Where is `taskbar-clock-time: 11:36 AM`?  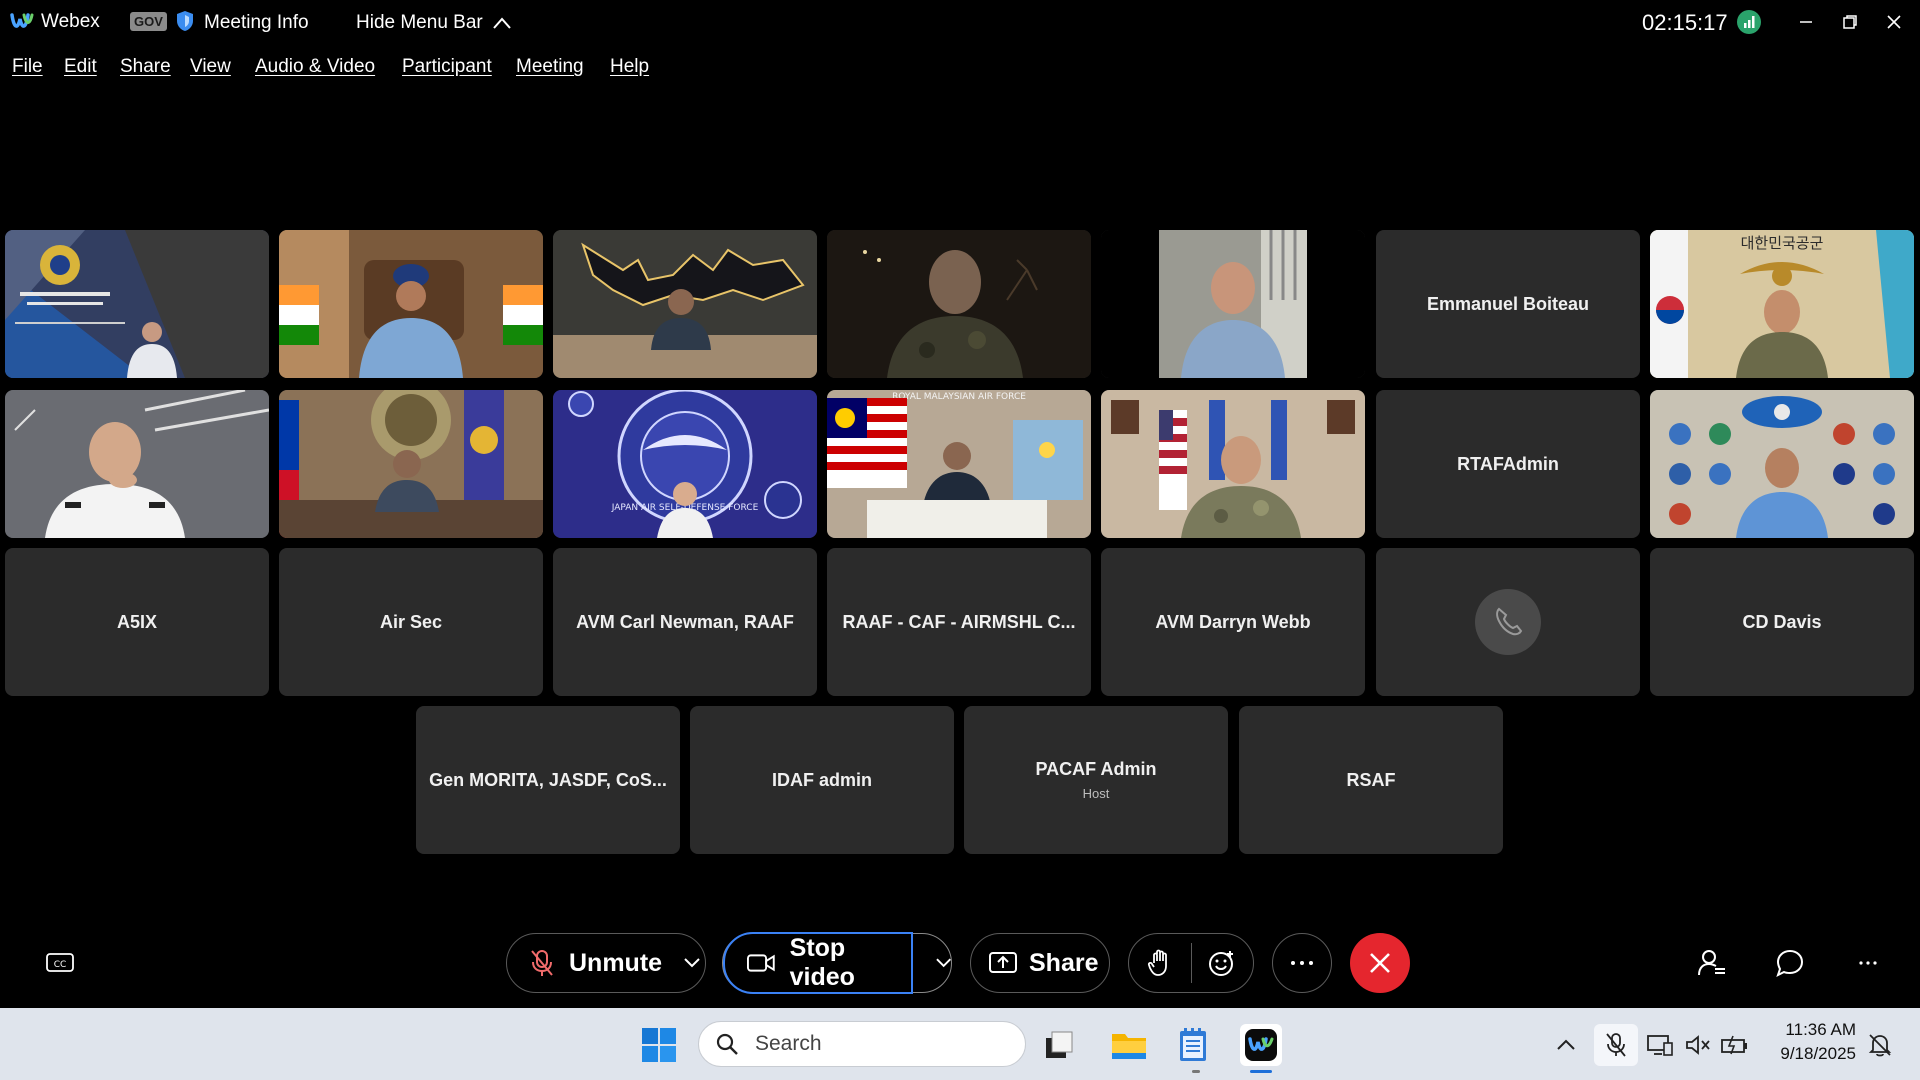
taskbar-clock-time: 11:36 AM is located at coordinates (1813, 1030).